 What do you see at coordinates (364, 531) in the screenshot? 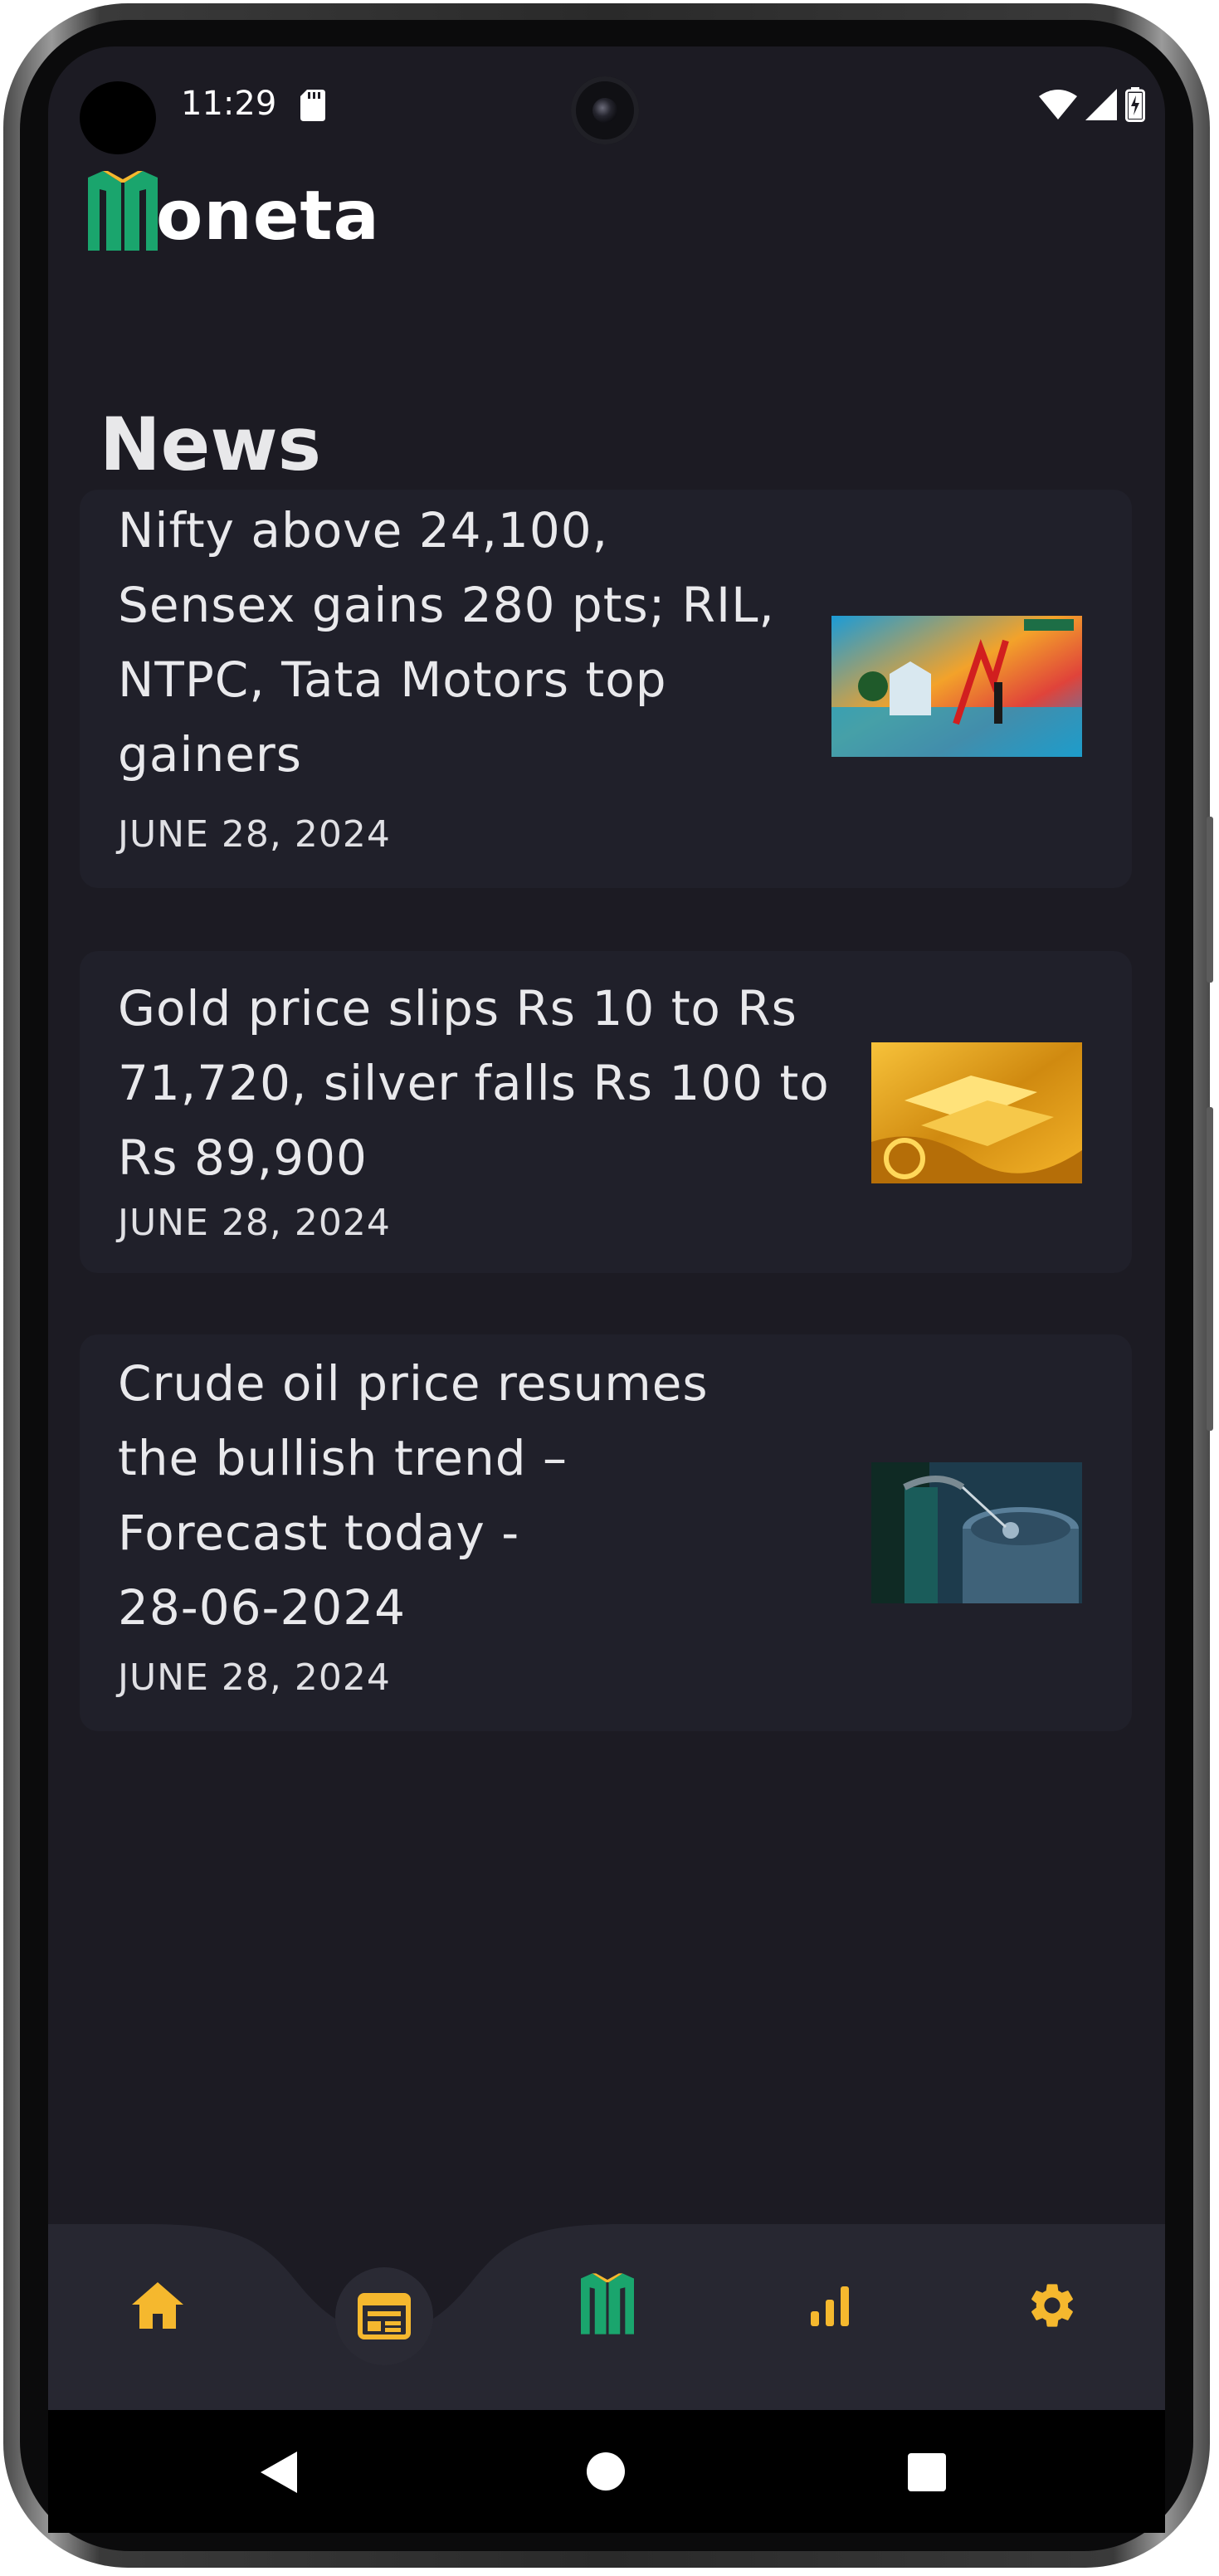
I see `headline-line: Nifty above 24,100,` at bounding box center [364, 531].